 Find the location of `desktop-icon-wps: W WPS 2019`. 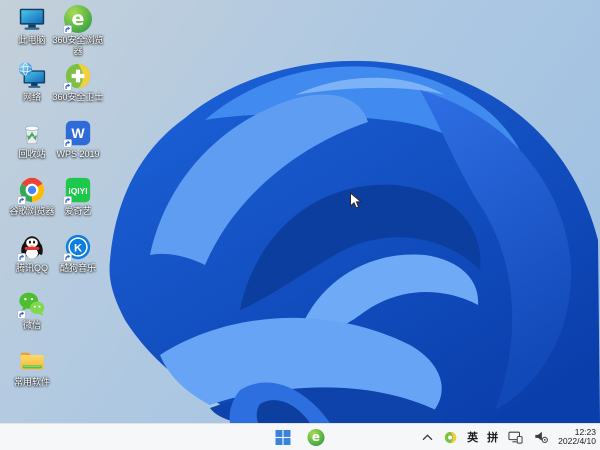

desktop-icon-wps: W WPS 2019 is located at coordinates (78, 139).